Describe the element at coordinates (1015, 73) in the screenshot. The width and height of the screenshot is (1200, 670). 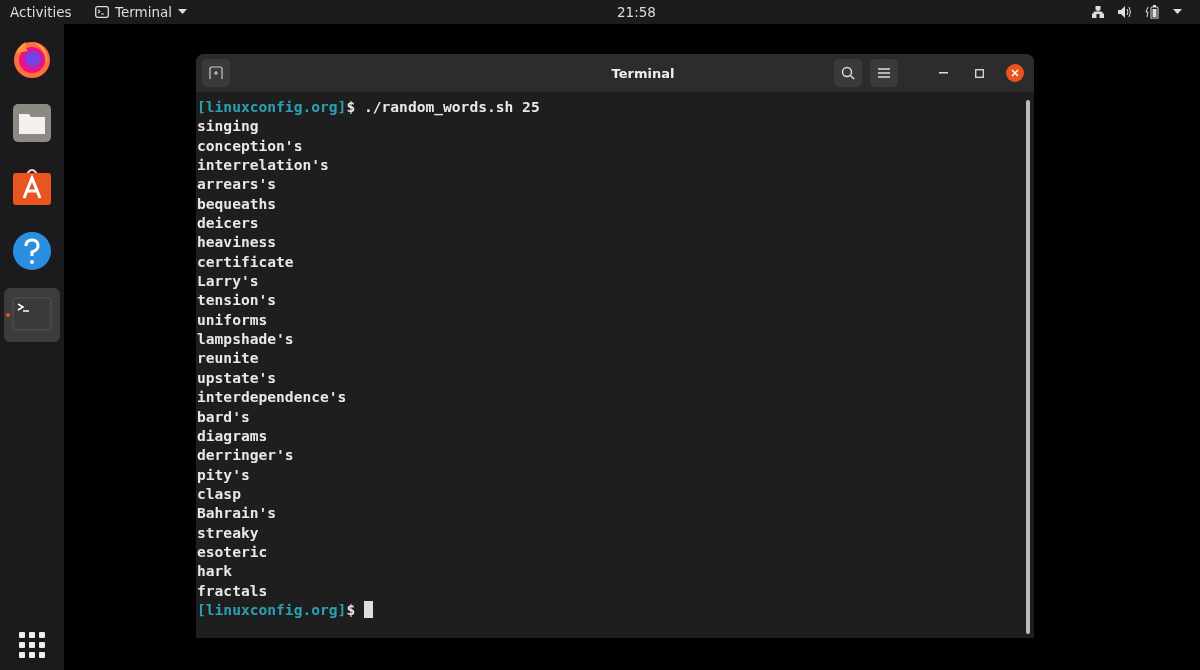
I see `close-icon` at that location.